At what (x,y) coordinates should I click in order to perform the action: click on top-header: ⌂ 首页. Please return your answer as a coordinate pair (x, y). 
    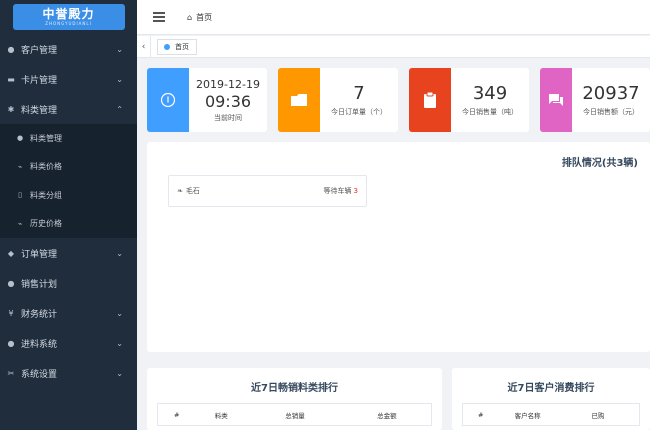
    Looking at the image, I should click on (393, 17).